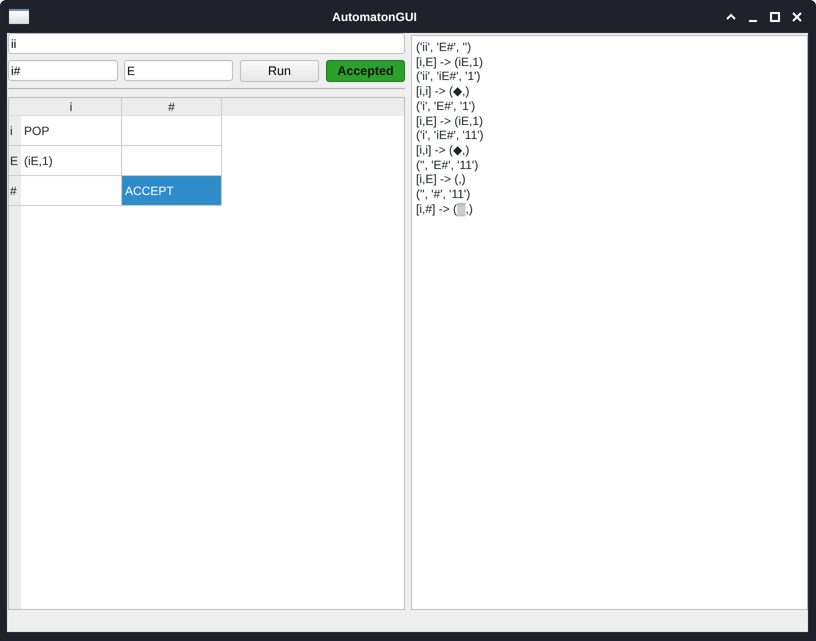 The width and height of the screenshot is (816, 641). Describe the element at coordinates (71, 107) in the screenshot. I see `column-header: i` at that location.